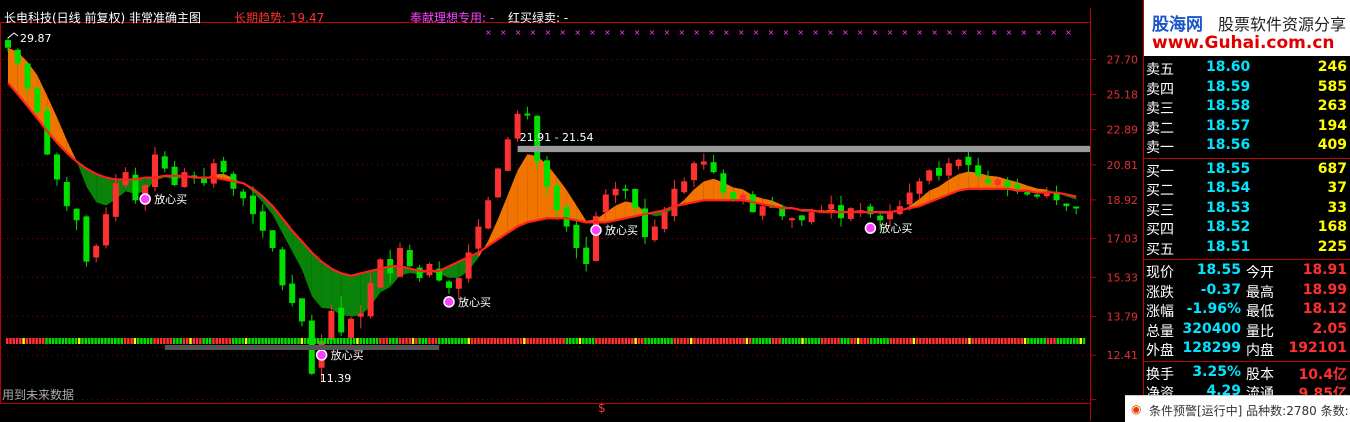 The height and width of the screenshot is (422, 1350). I want to click on quote-volume: 263, so click(1332, 106).